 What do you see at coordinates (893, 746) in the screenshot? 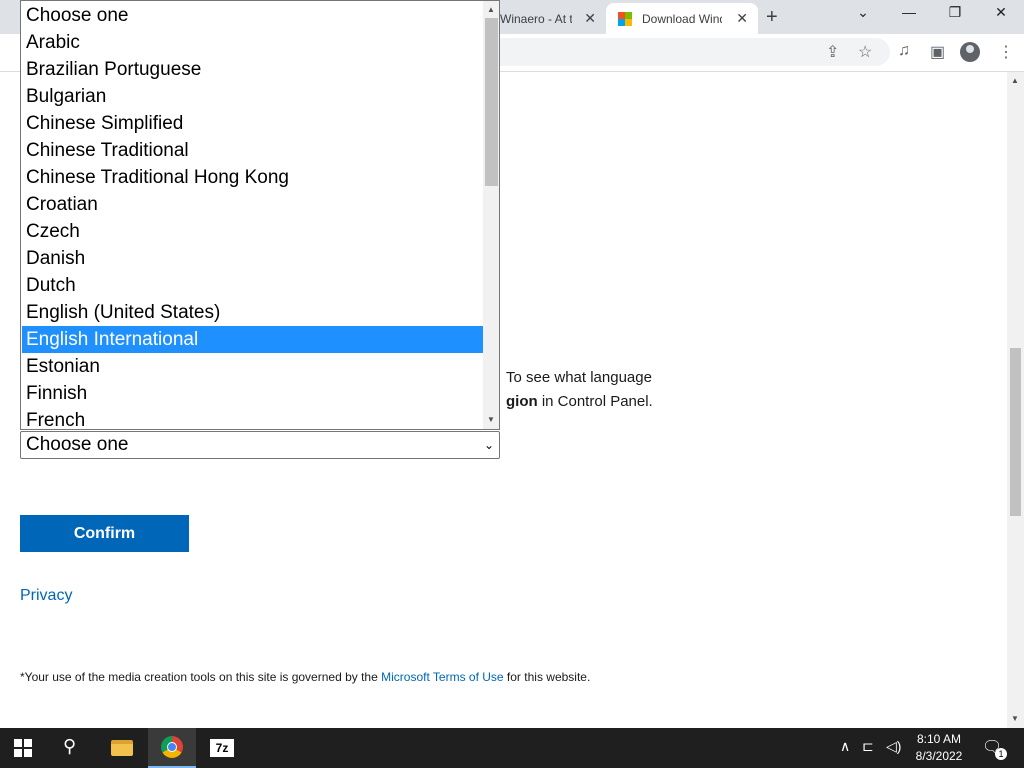
I see `volume-icon: ◁)` at bounding box center [893, 746].